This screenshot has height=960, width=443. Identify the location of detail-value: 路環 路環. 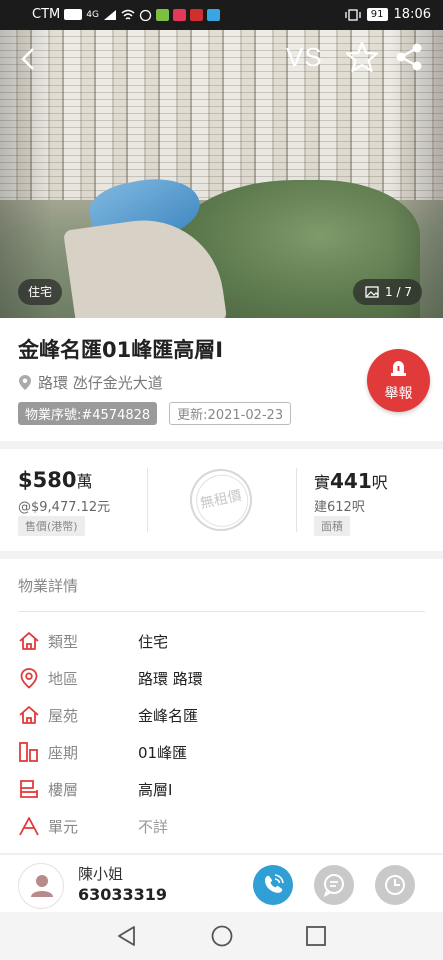
(170, 678).